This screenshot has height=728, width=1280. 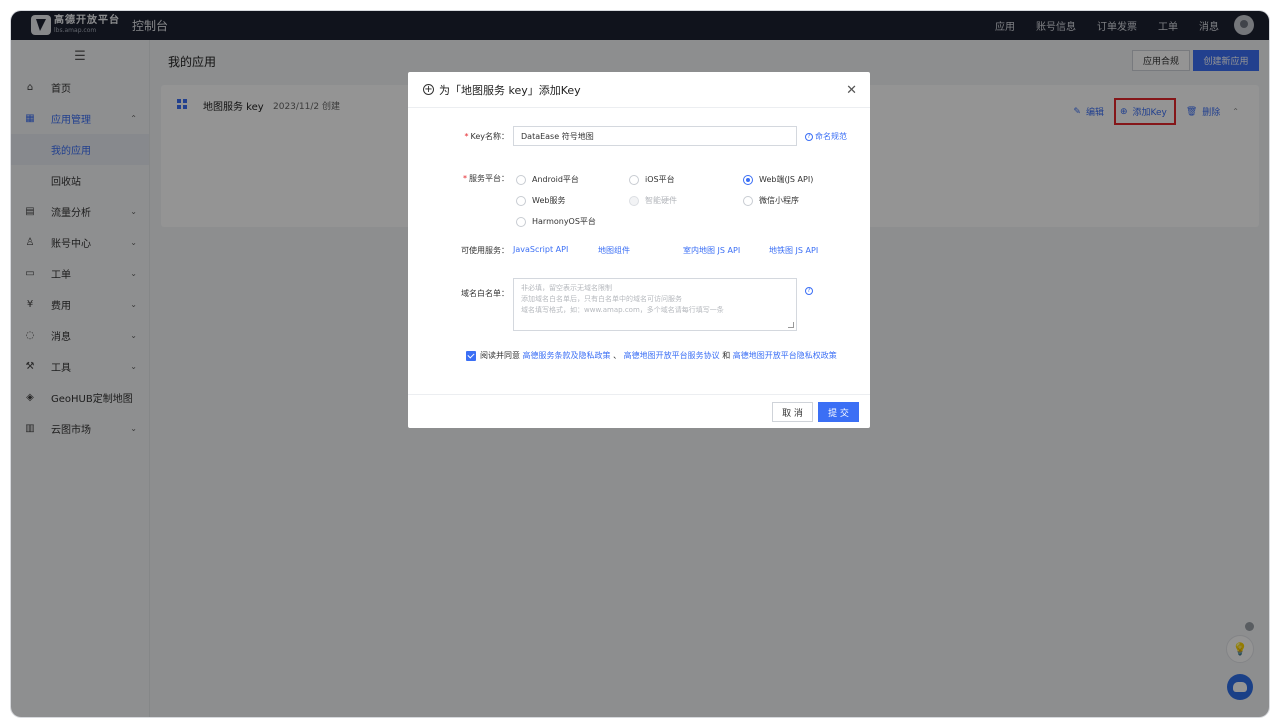 I want to click on dialog-footer: 取 消 提 交, so click(x=639, y=411).